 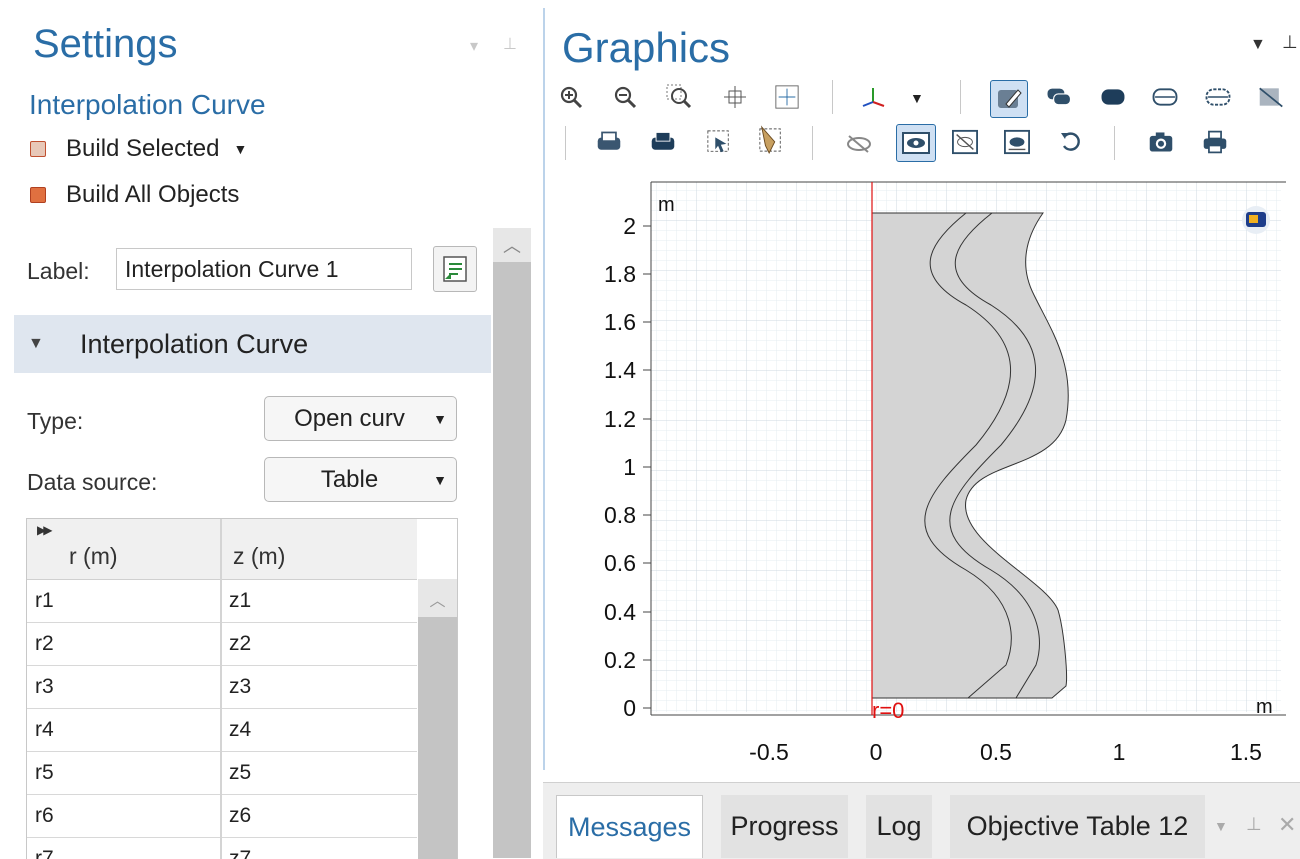 I want to click on label-field, so click(x=264, y=269).